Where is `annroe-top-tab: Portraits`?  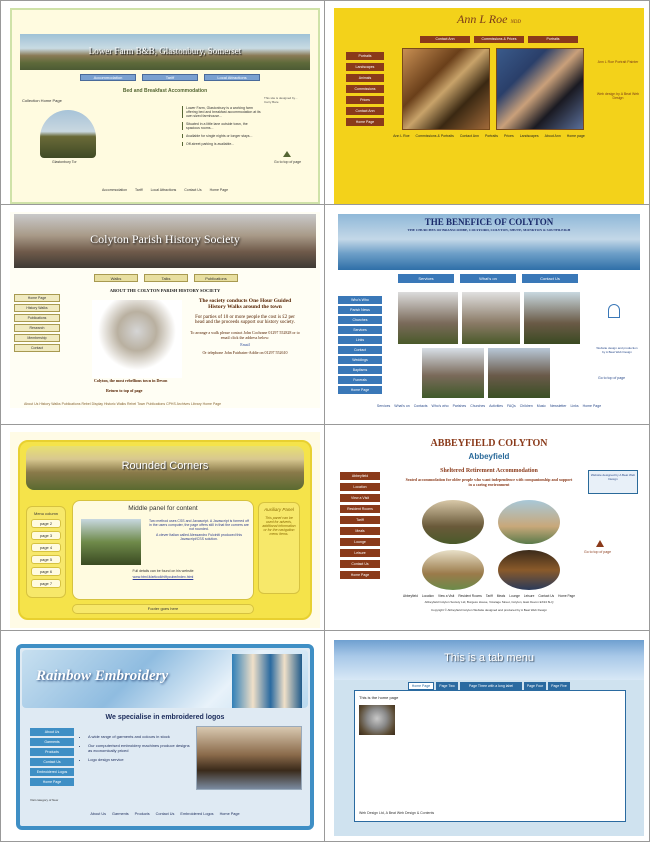
annroe-top-tab: Portraits is located at coordinates (553, 39).